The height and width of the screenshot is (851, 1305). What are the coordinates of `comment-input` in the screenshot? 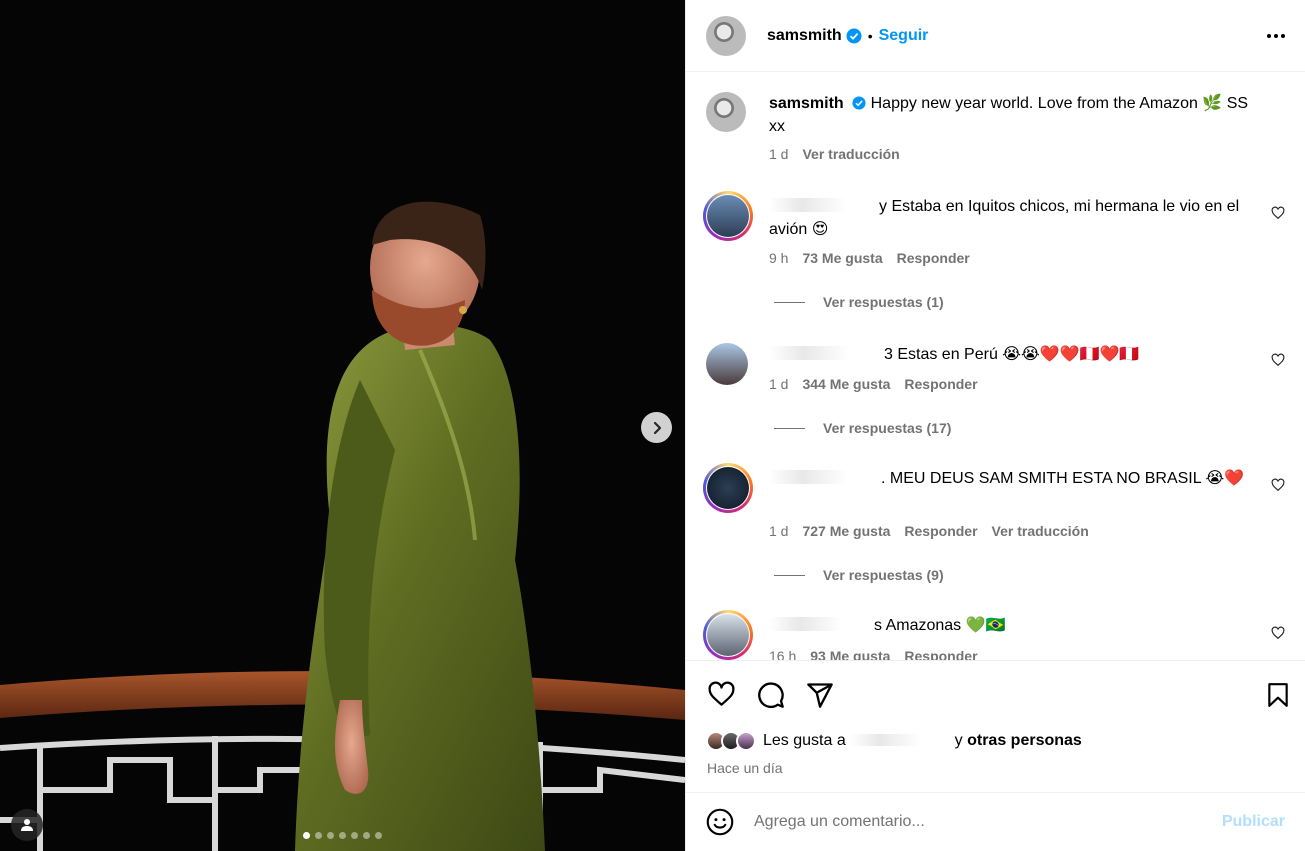 It's located at (988, 822).